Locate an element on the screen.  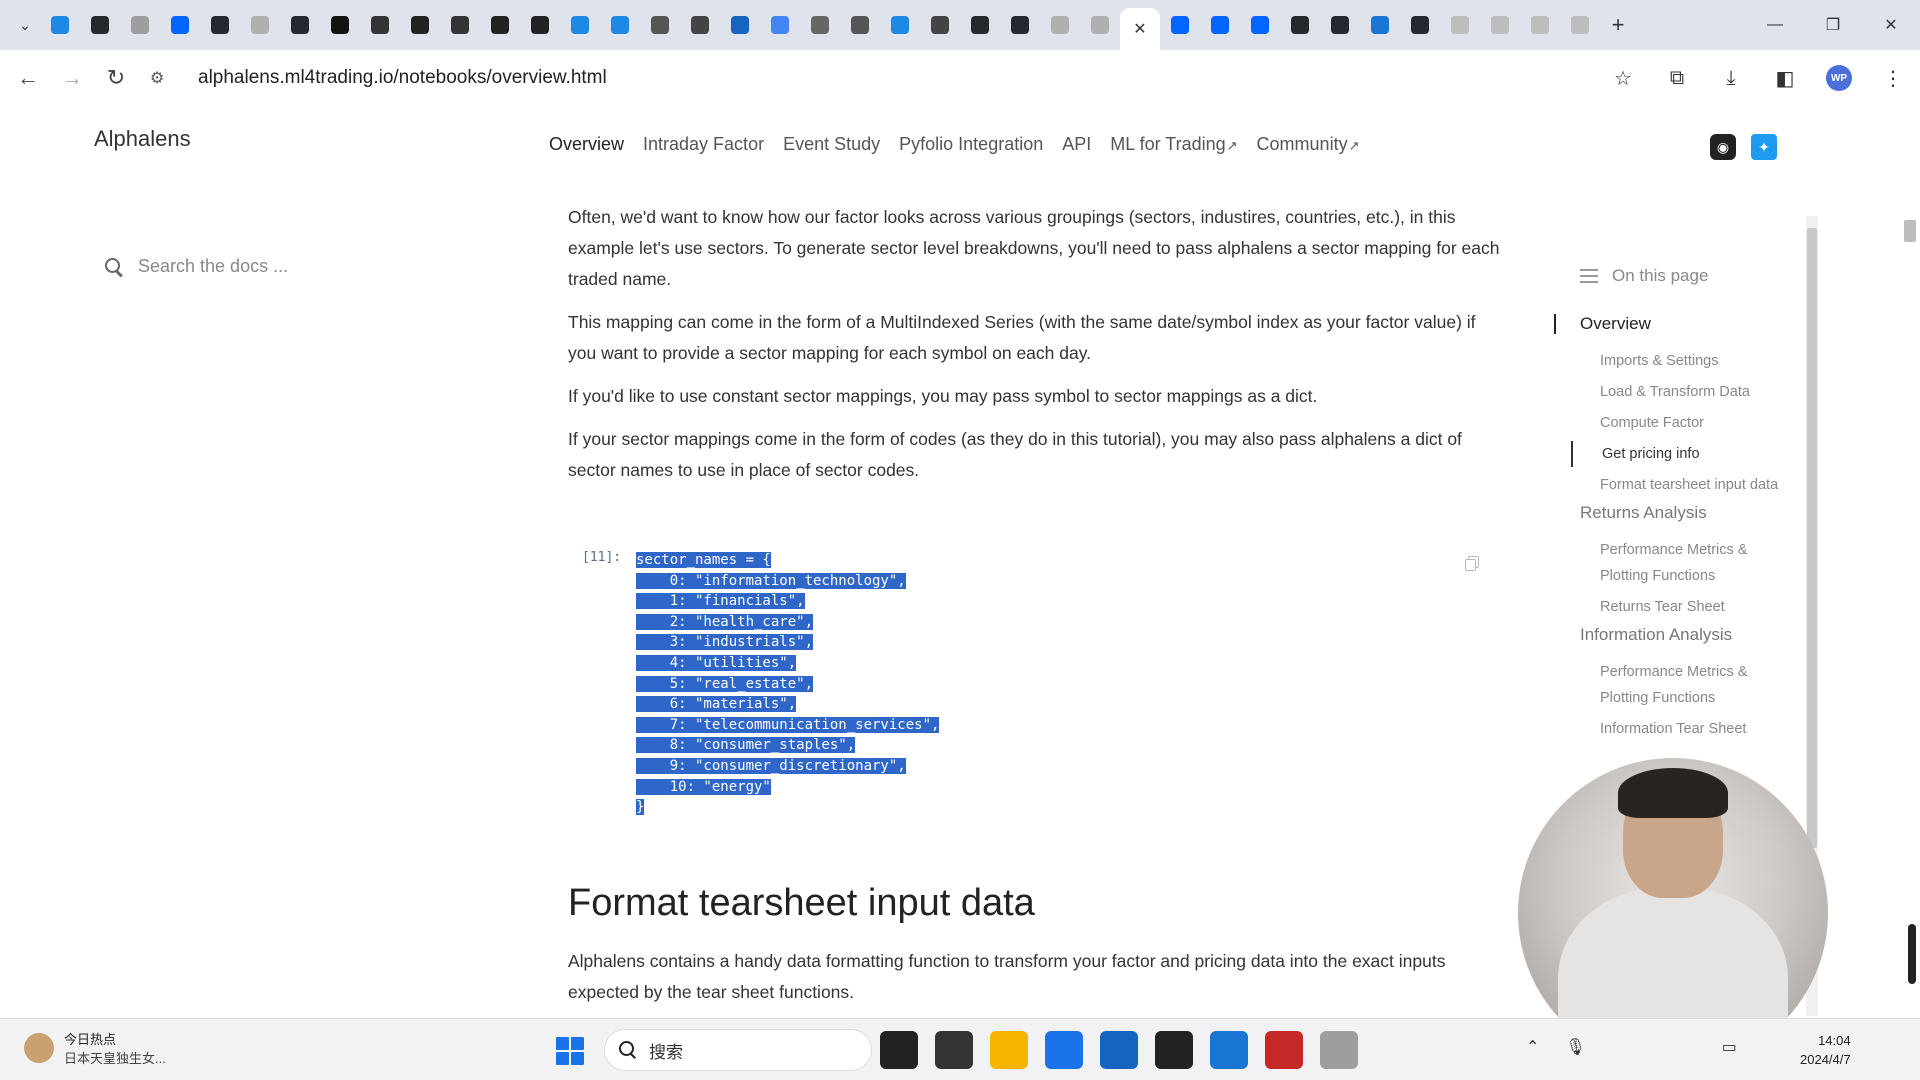
page-scroll-thumb is located at coordinates (1910, 231).